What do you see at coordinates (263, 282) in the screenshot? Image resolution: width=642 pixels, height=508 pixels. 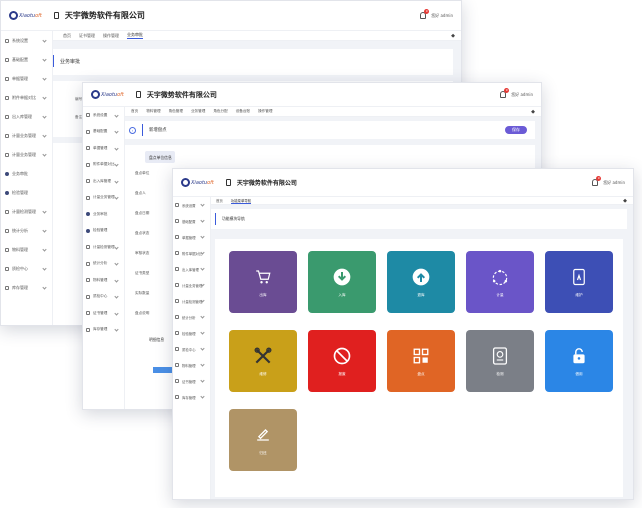 I see `function-tile: 出库` at bounding box center [263, 282].